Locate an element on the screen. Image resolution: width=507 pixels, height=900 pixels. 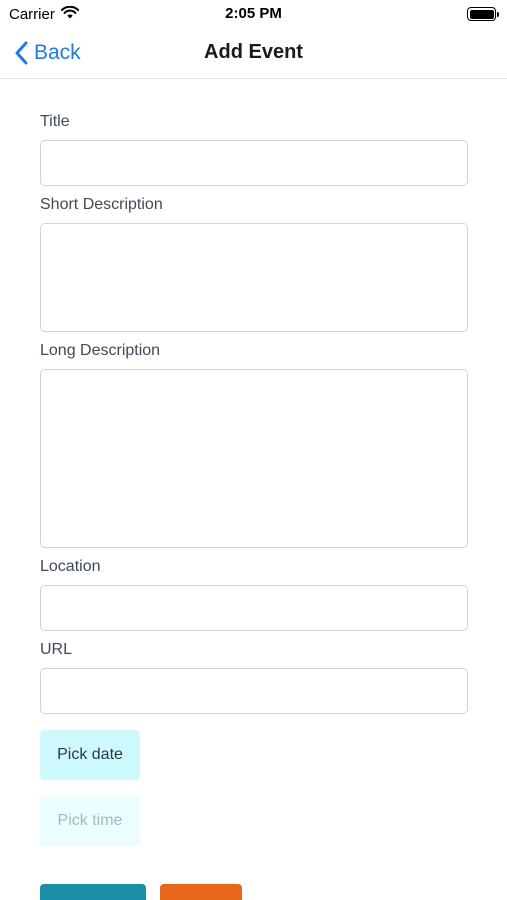
short-description-label: Short Description is located at coordinates (101, 204).